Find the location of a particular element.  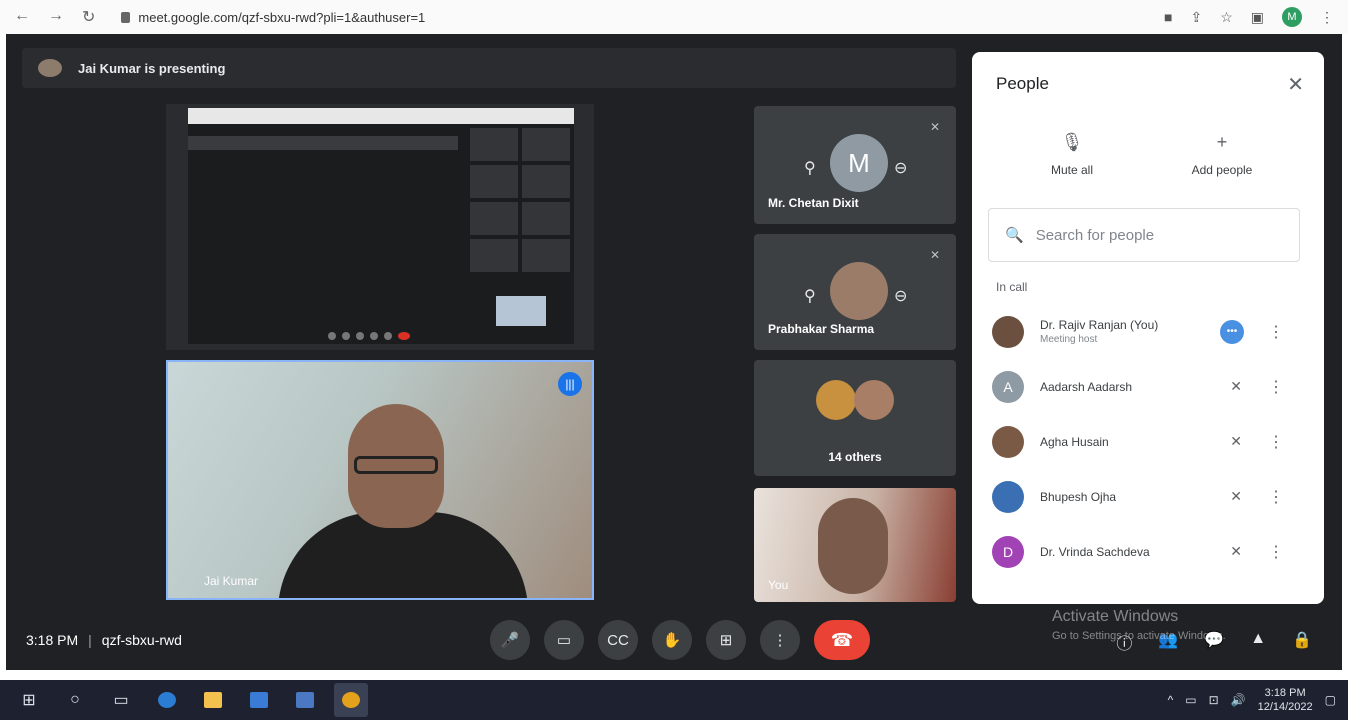

presenting-text: Jai Kumar is presenting is located at coordinates (152, 68).